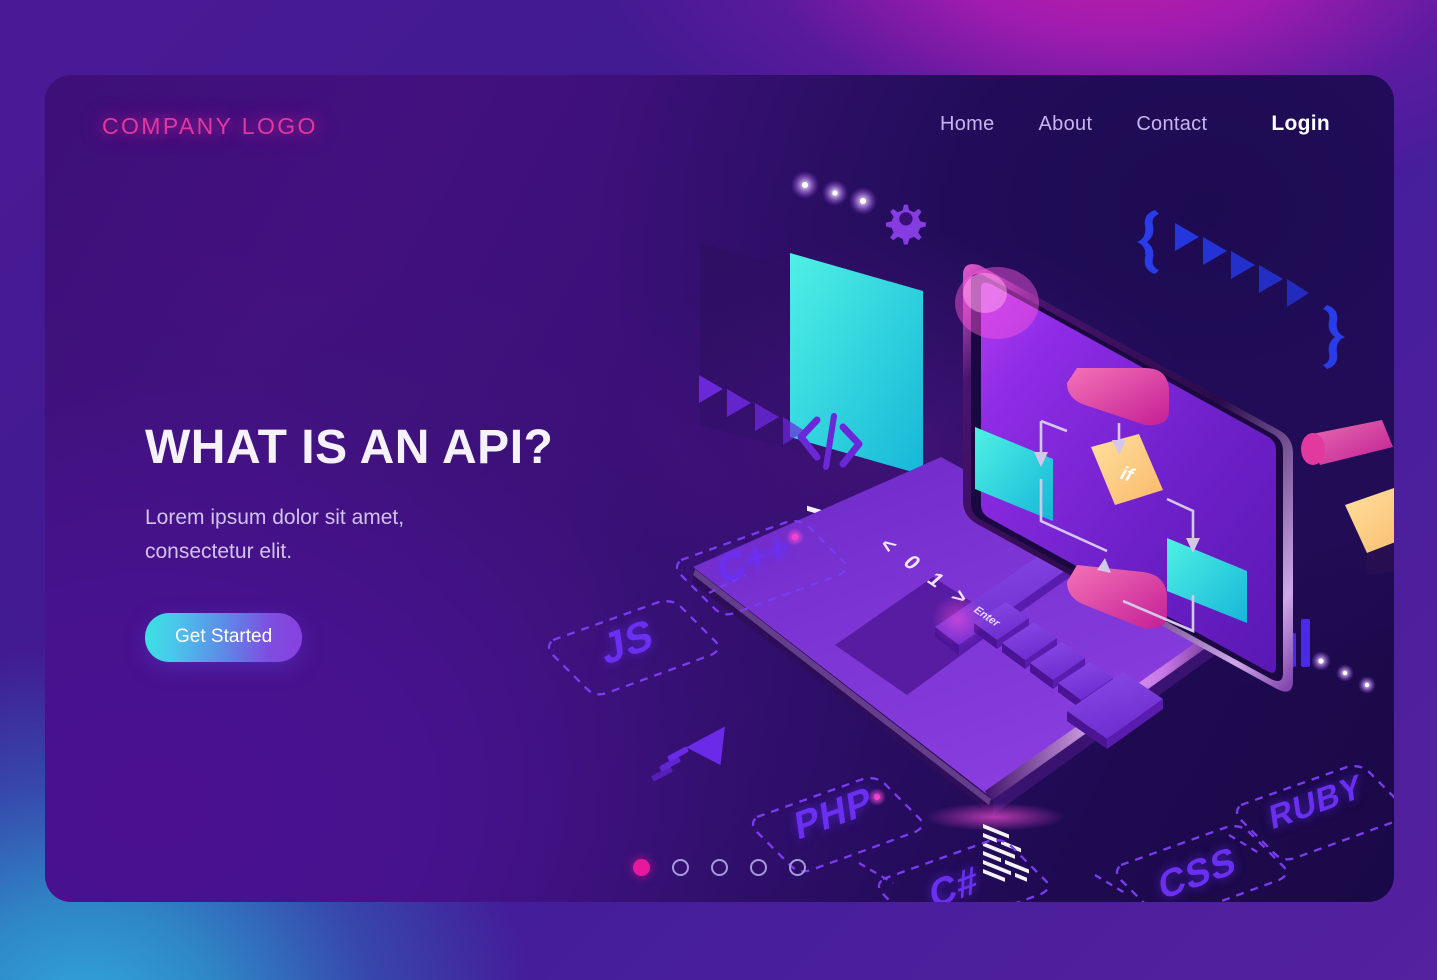  I want to click on curly-brace-open, so click(1148, 242).